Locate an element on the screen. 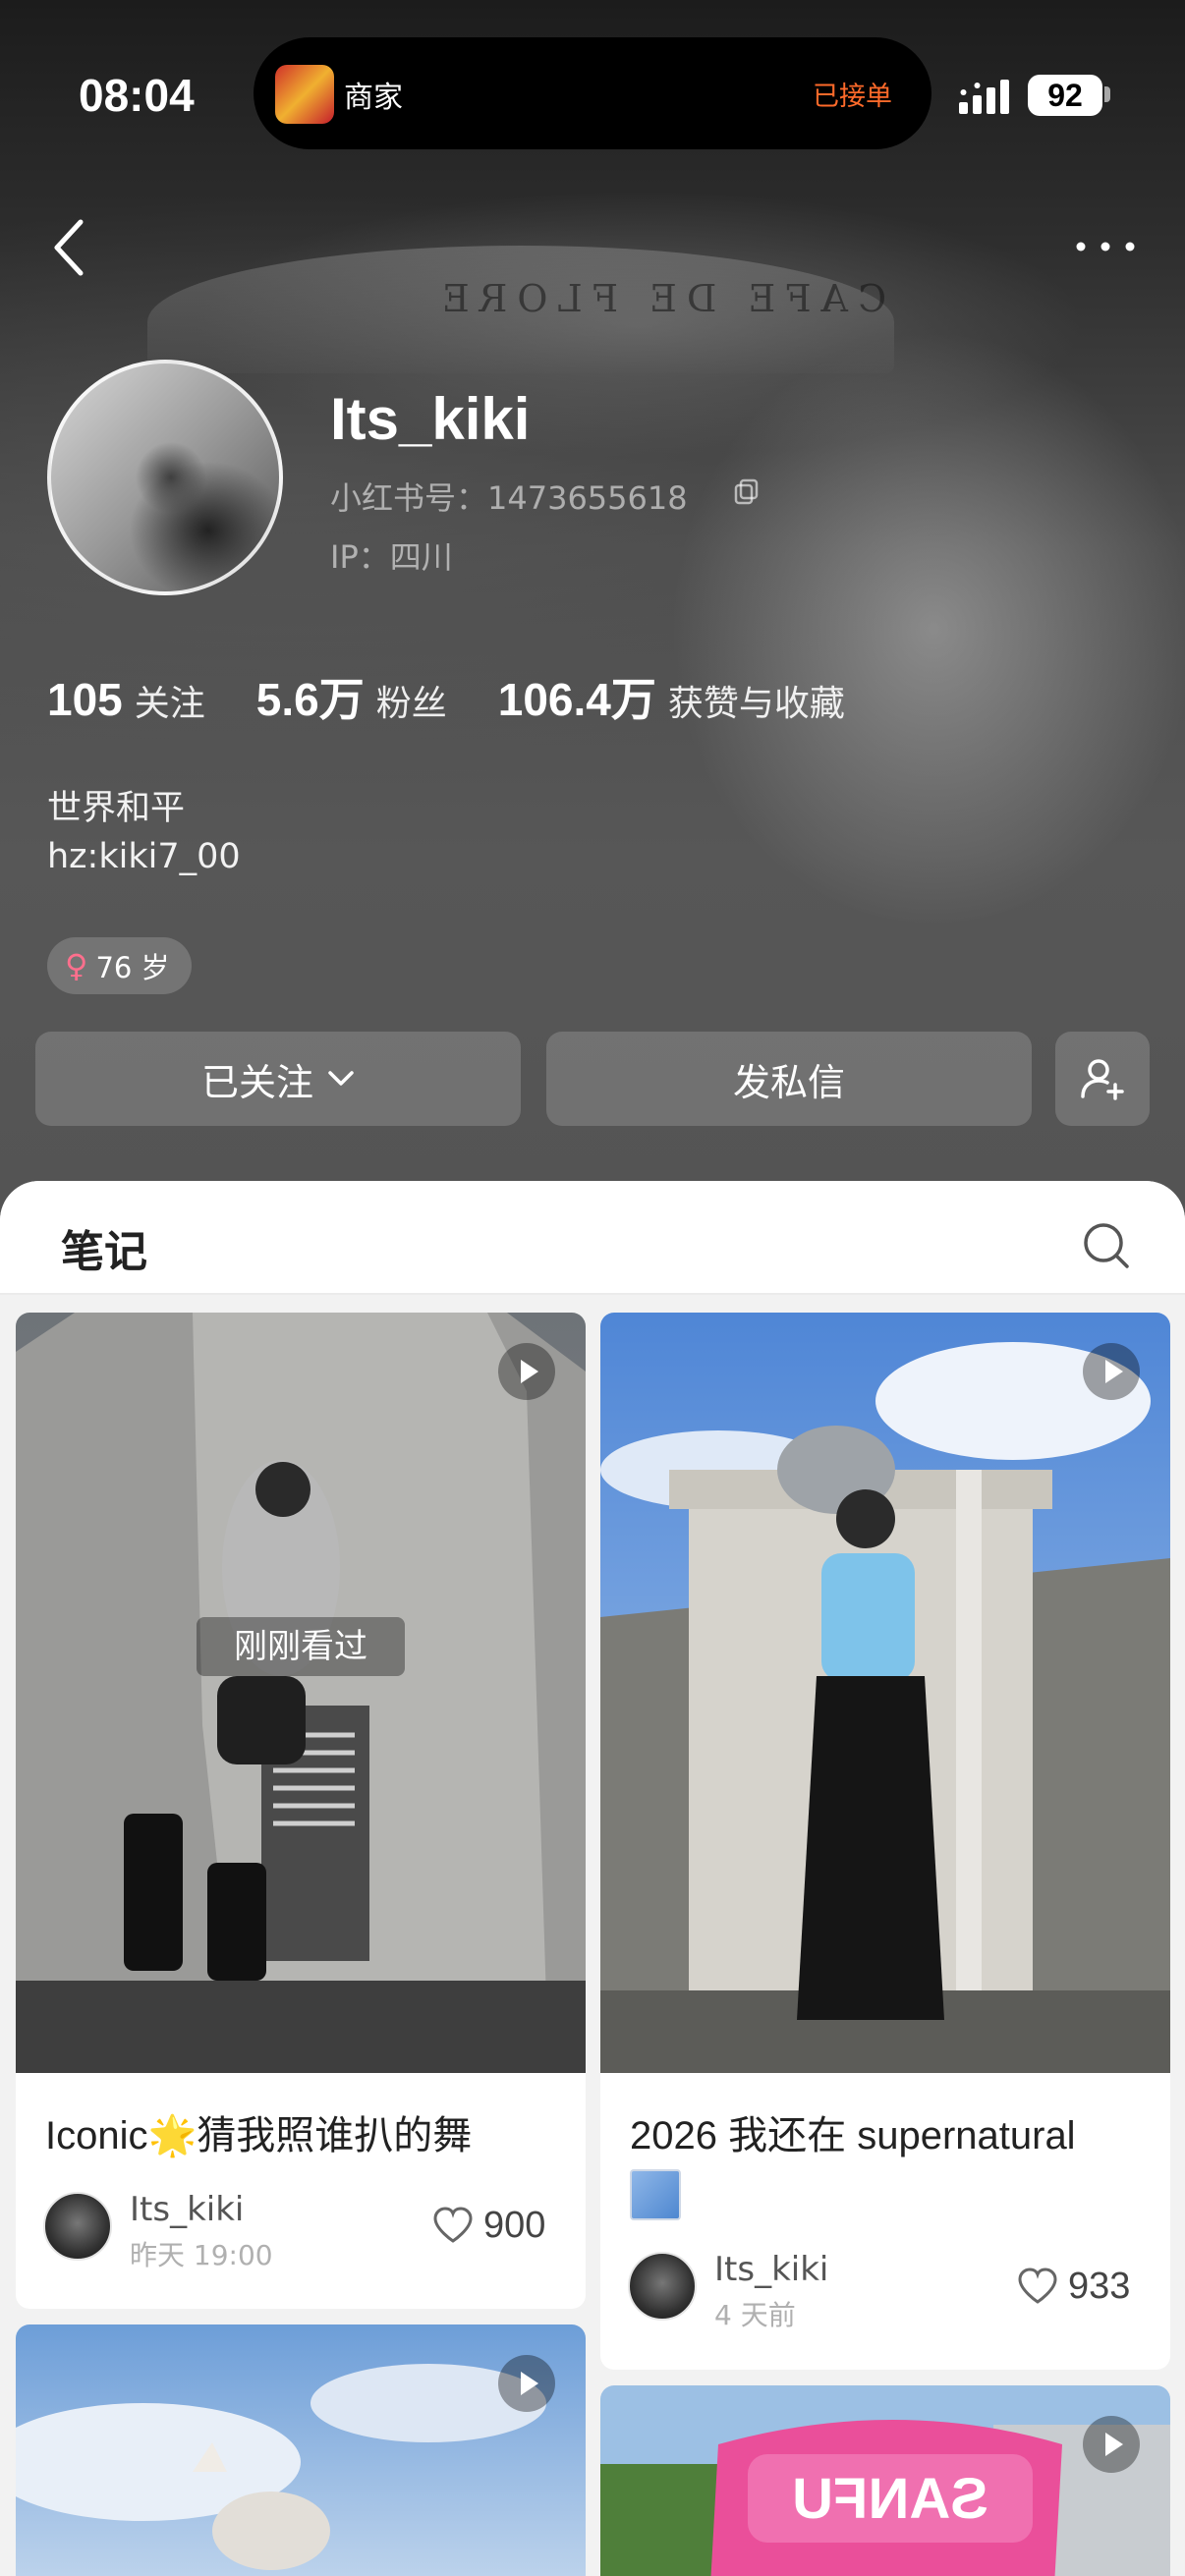 The image size is (1185, 2576). profile-stats: 105 关注 5.6万 粉丝 106.4万 获赞与收藏 is located at coordinates (472, 696).